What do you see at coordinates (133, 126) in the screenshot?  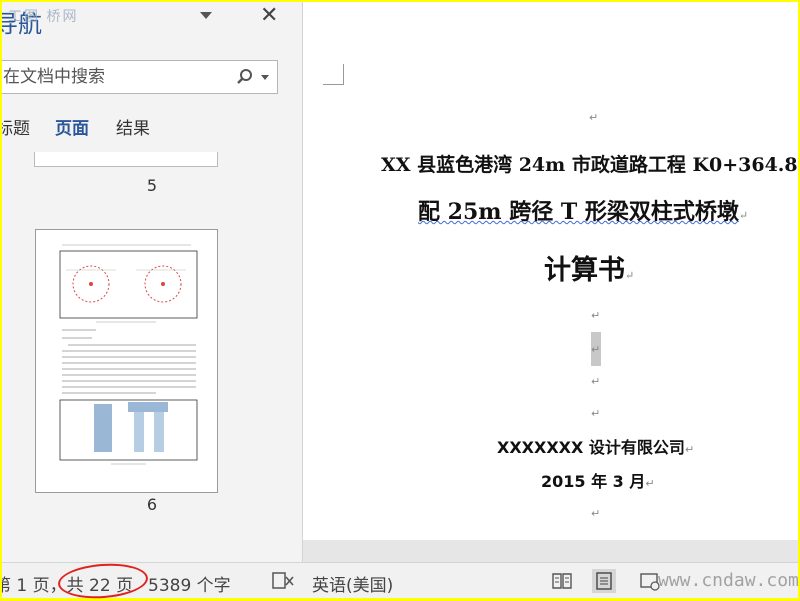 I see `tab-results: 结果` at bounding box center [133, 126].